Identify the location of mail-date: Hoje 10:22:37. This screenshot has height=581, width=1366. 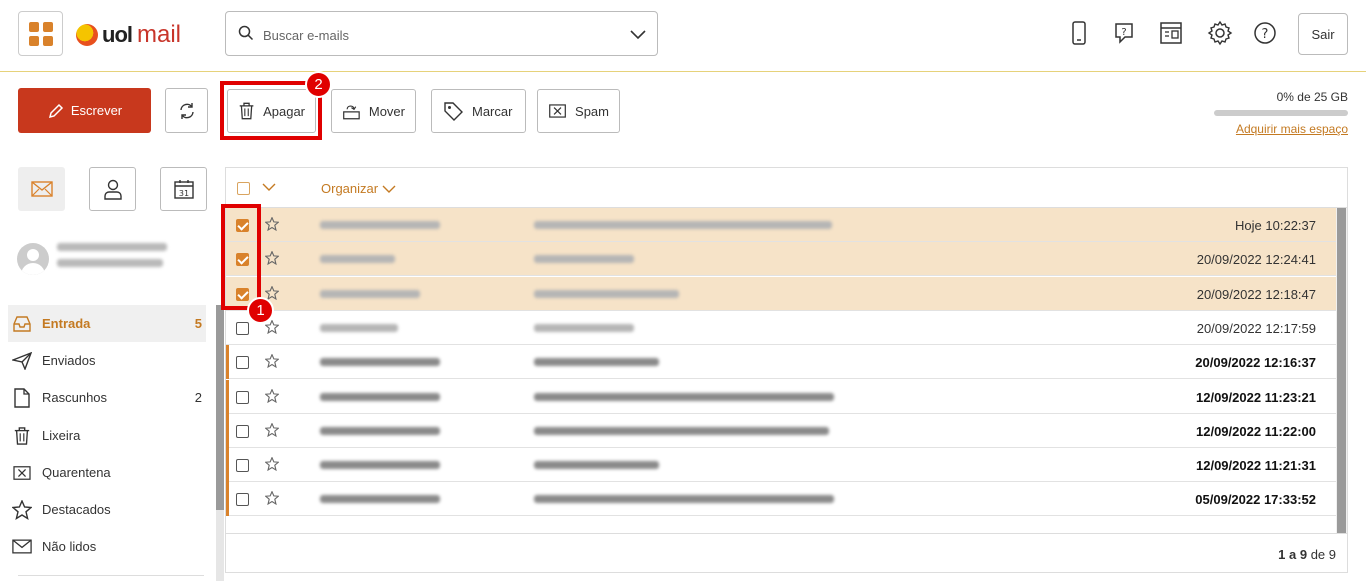
(1275, 225).